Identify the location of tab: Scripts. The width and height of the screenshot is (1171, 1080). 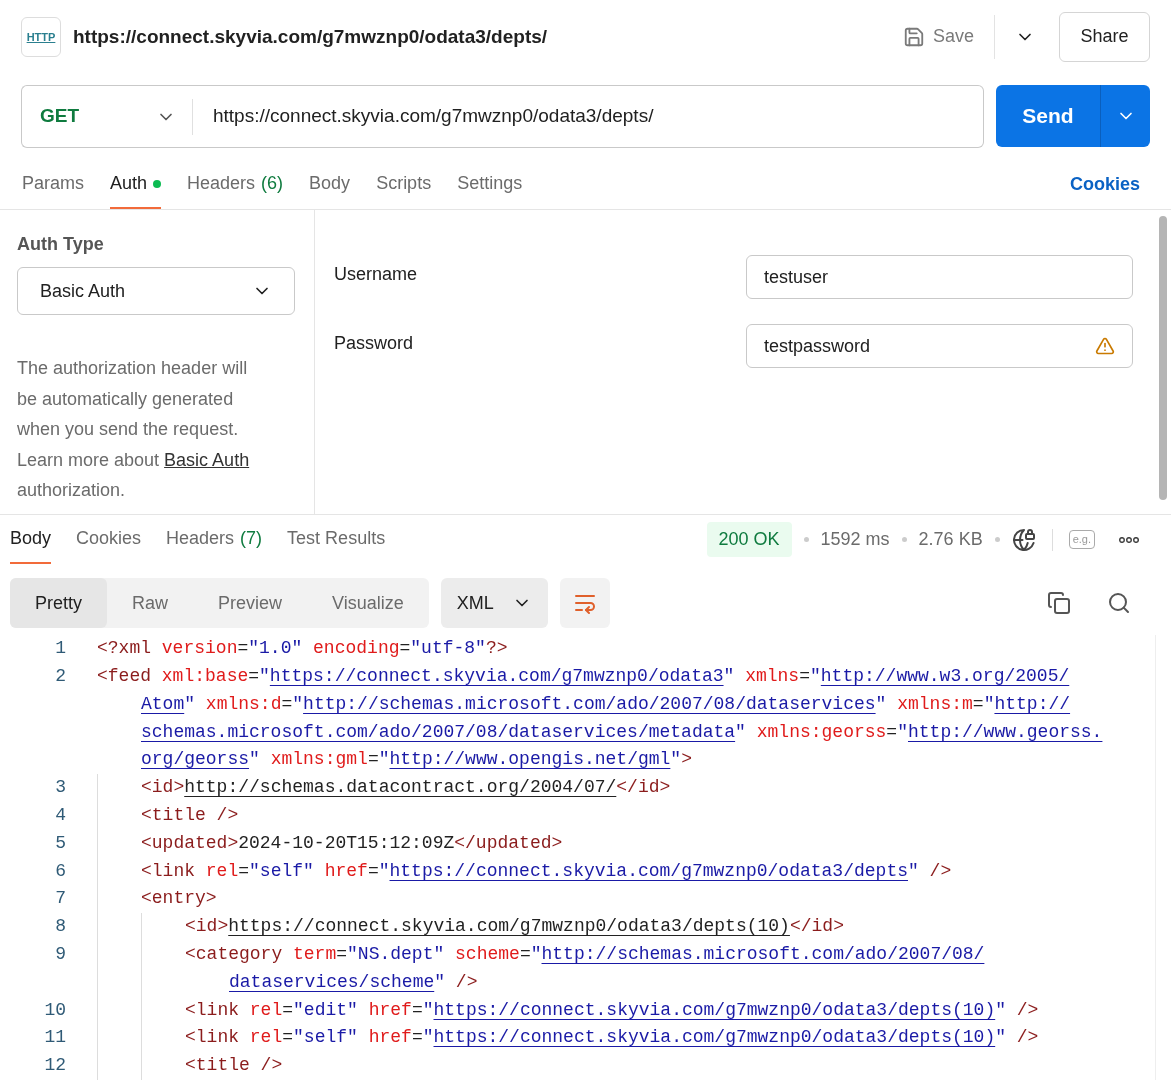
(404, 185).